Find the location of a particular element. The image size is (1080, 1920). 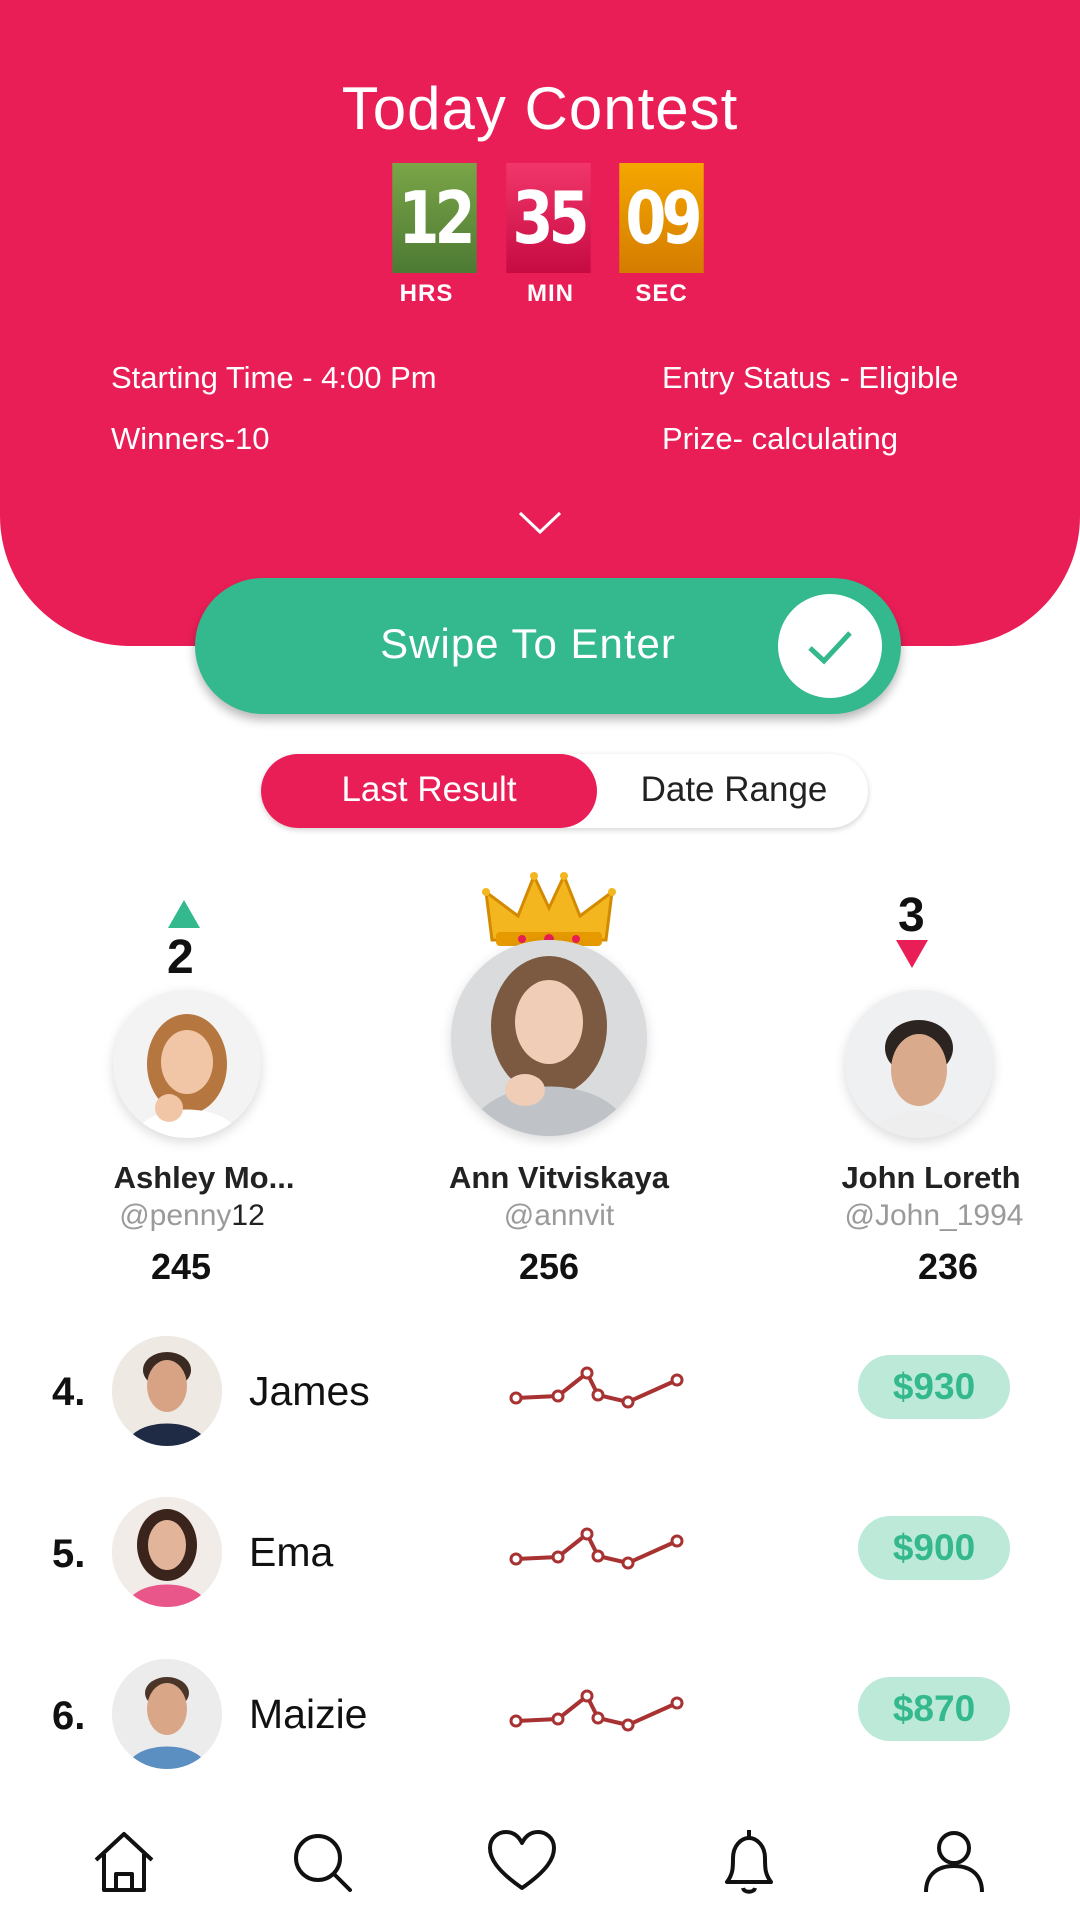

check-icon is located at coordinates (830, 648).